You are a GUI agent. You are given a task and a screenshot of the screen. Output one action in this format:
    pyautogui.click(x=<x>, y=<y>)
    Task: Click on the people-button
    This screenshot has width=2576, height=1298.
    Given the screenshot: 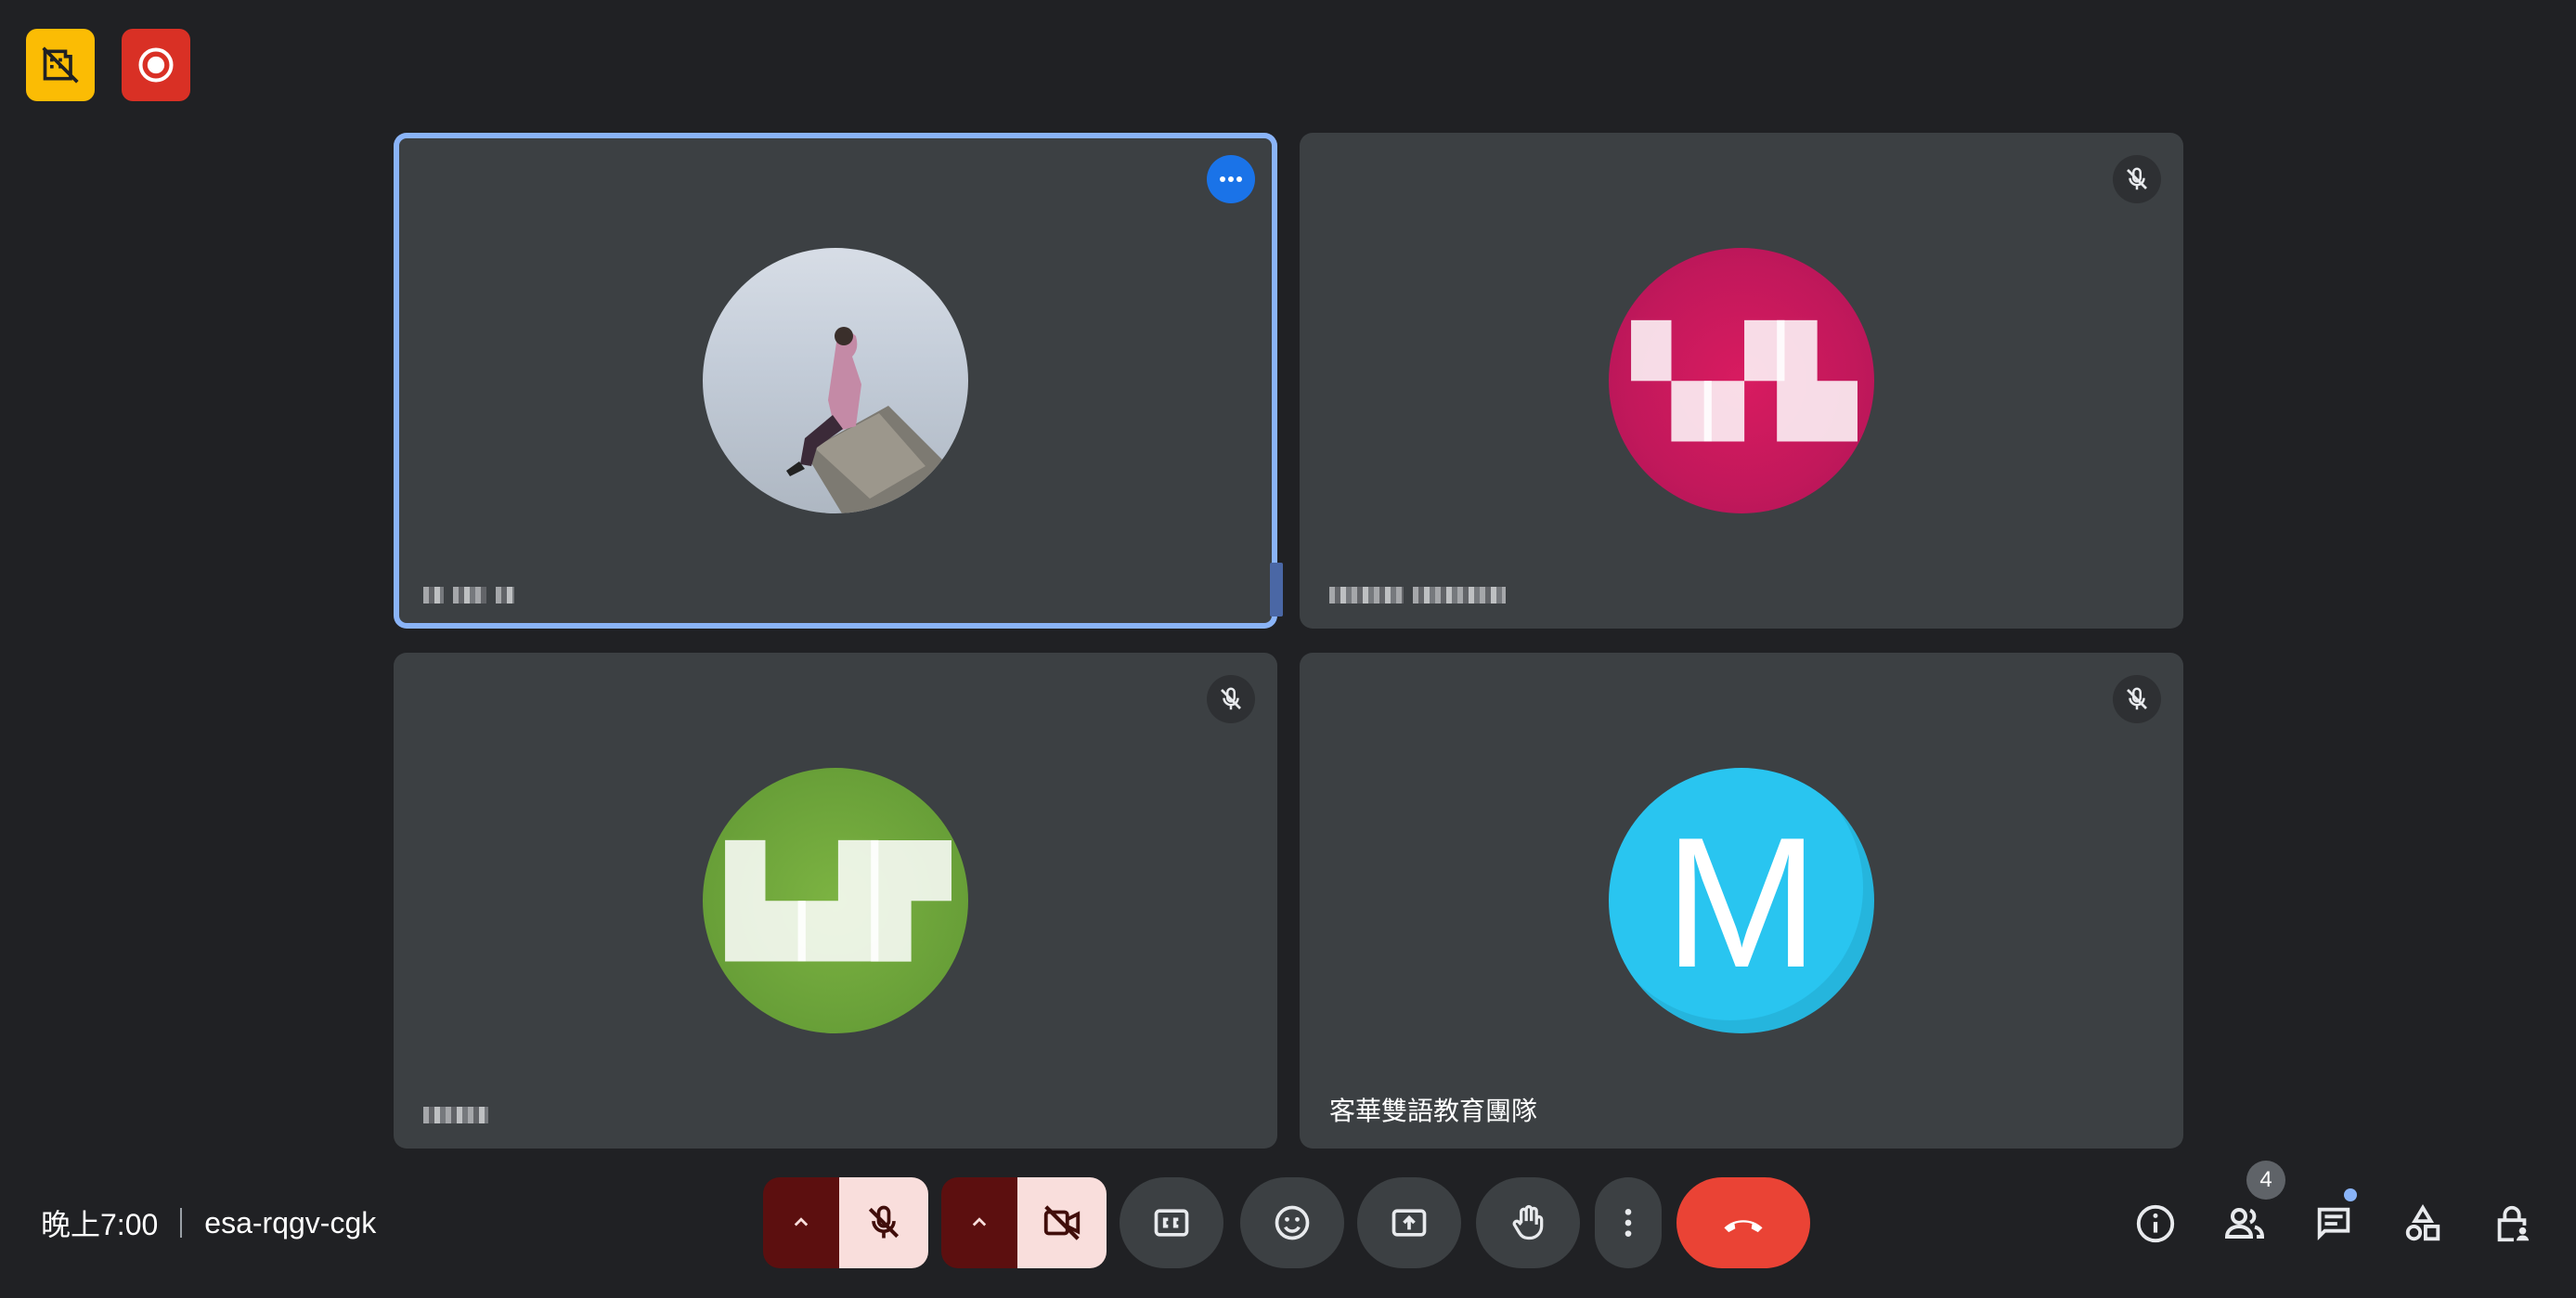 What is the action you would take?
    pyautogui.click(x=2245, y=1224)
    